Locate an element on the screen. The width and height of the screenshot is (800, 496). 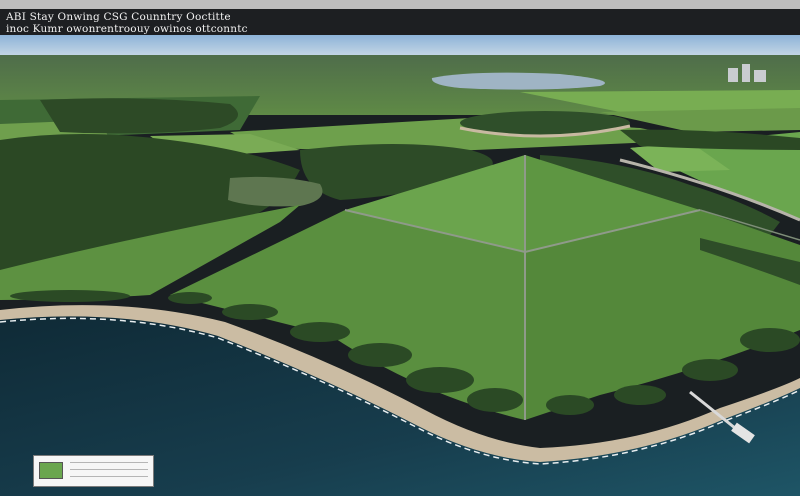
caption-line-1: ABI Stay Onwing CSG Counntry Ooctitte is located at coordinates (118, 17).